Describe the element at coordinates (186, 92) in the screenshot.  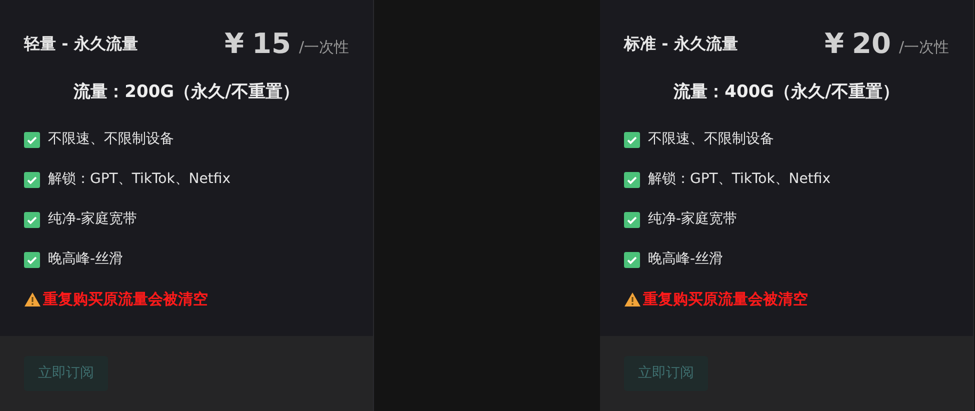
I see `traffic-headline: 流量：200G（永久/不重置）` at that location.